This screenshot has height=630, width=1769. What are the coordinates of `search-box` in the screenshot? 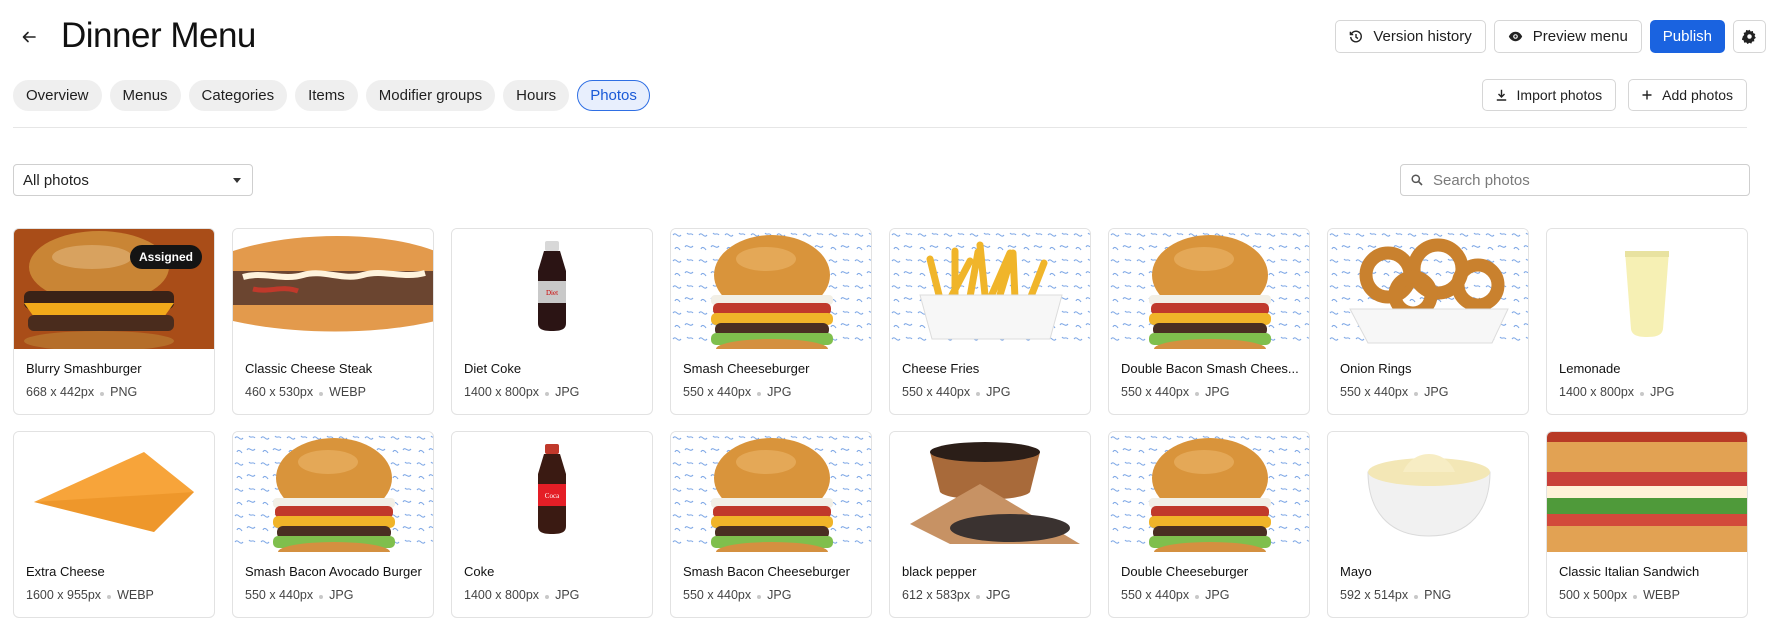 It's located at (1575, 180).